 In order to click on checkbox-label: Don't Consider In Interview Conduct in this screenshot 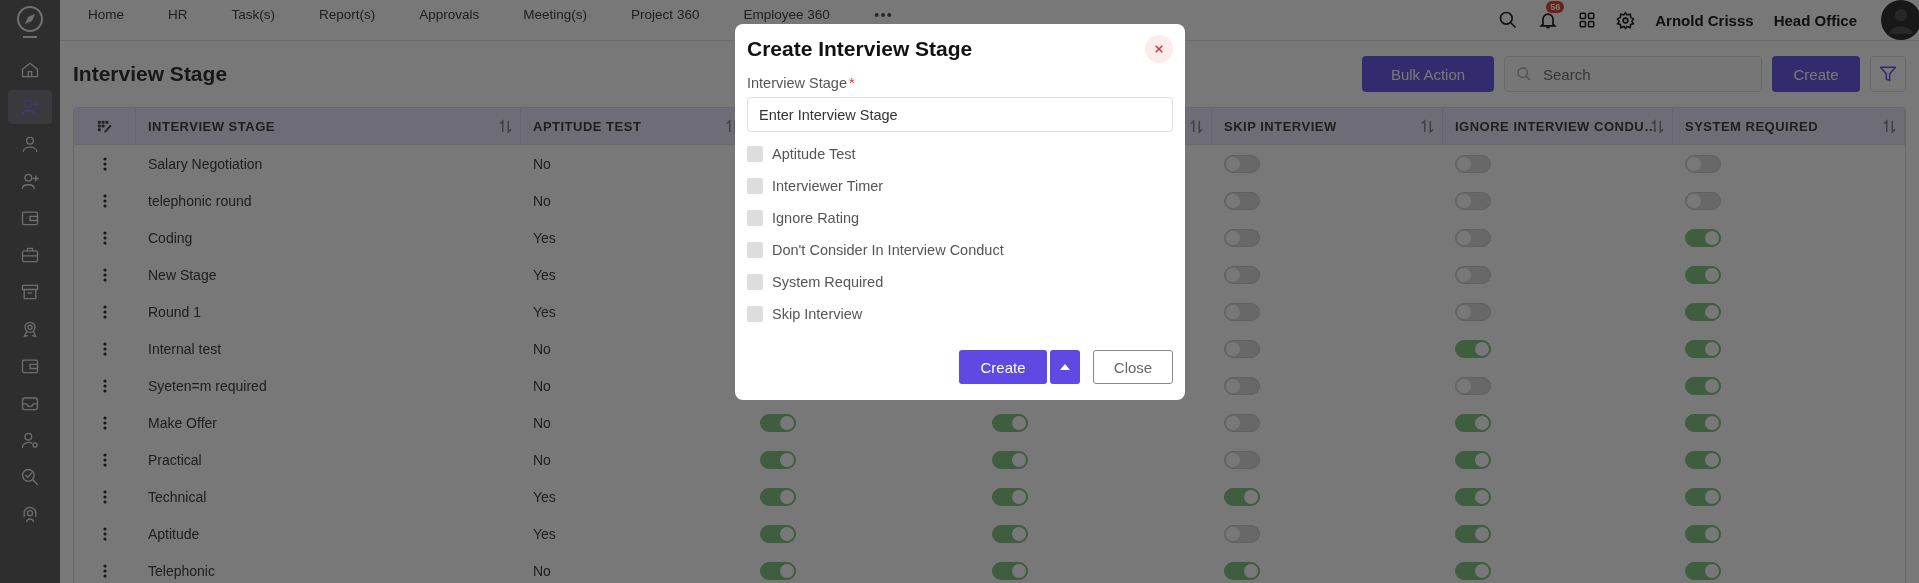, I will do `click(888, 250)`.